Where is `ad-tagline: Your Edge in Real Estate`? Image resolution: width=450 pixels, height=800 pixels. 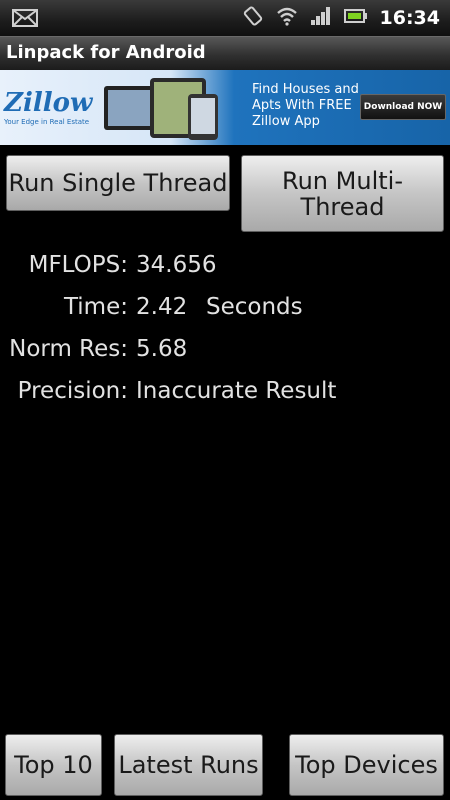 ad-tagline: Your Edge in Real Estate is located at coordinates (47, 122).